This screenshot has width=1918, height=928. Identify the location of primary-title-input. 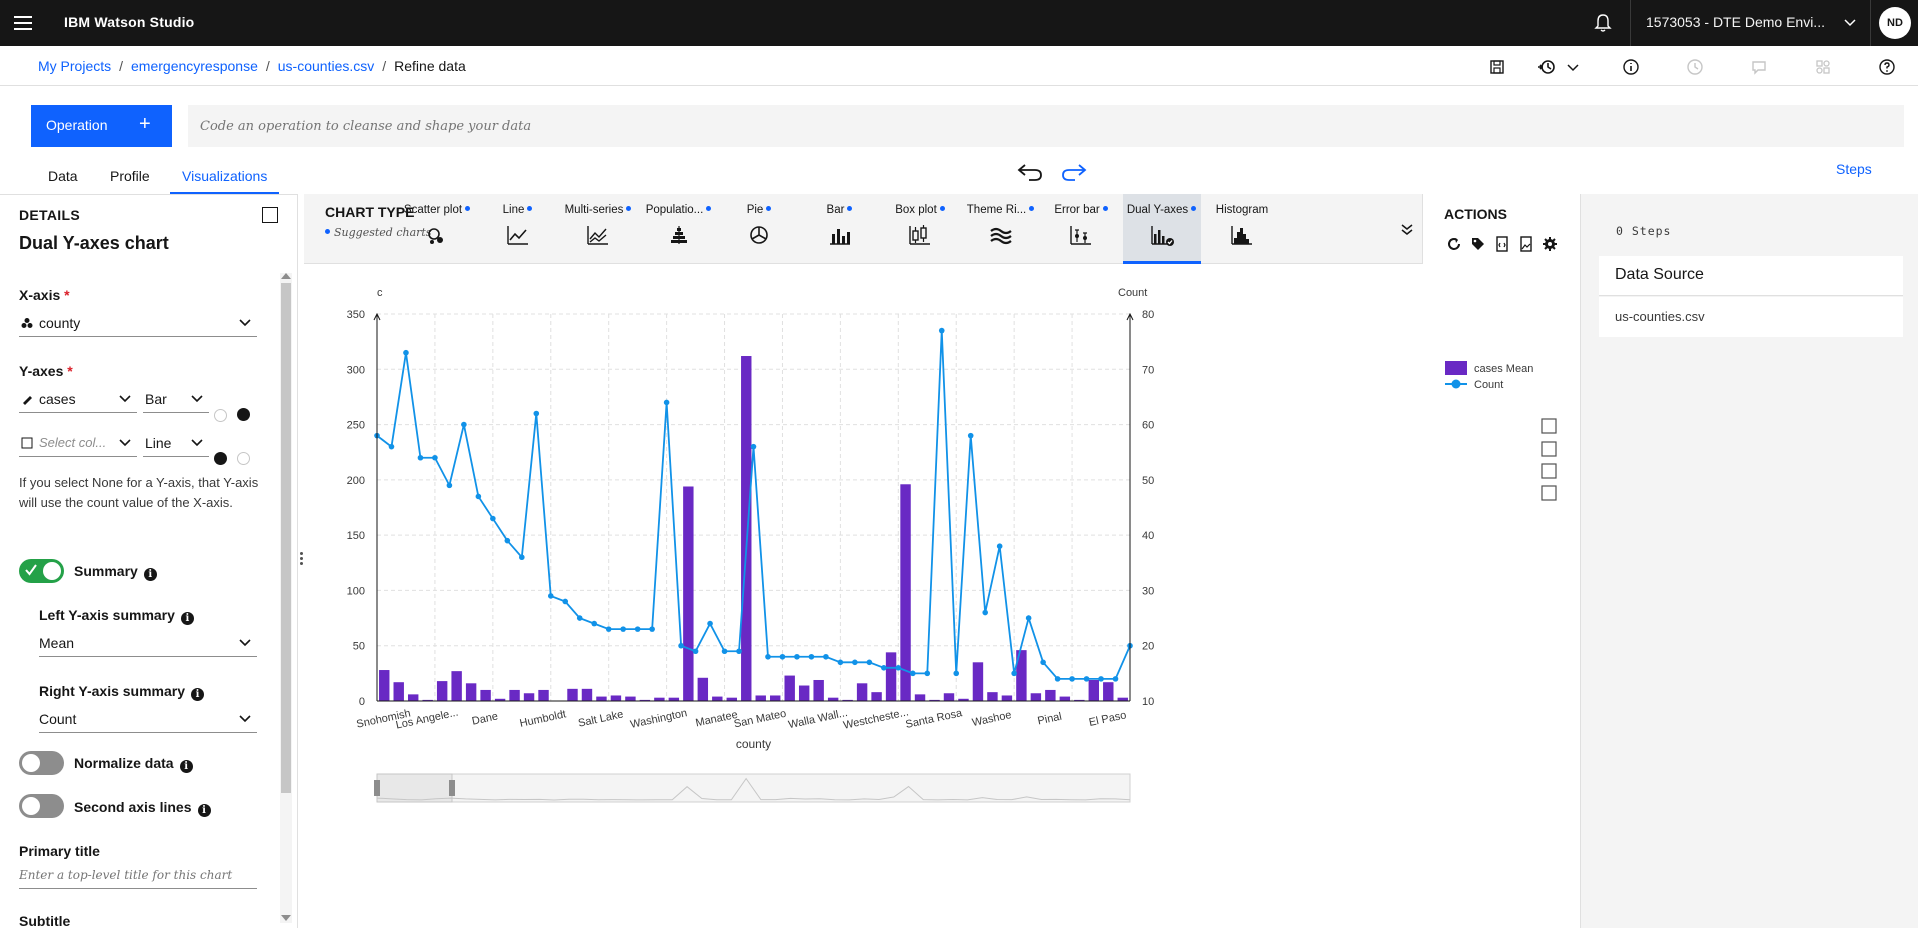
(138, 875).